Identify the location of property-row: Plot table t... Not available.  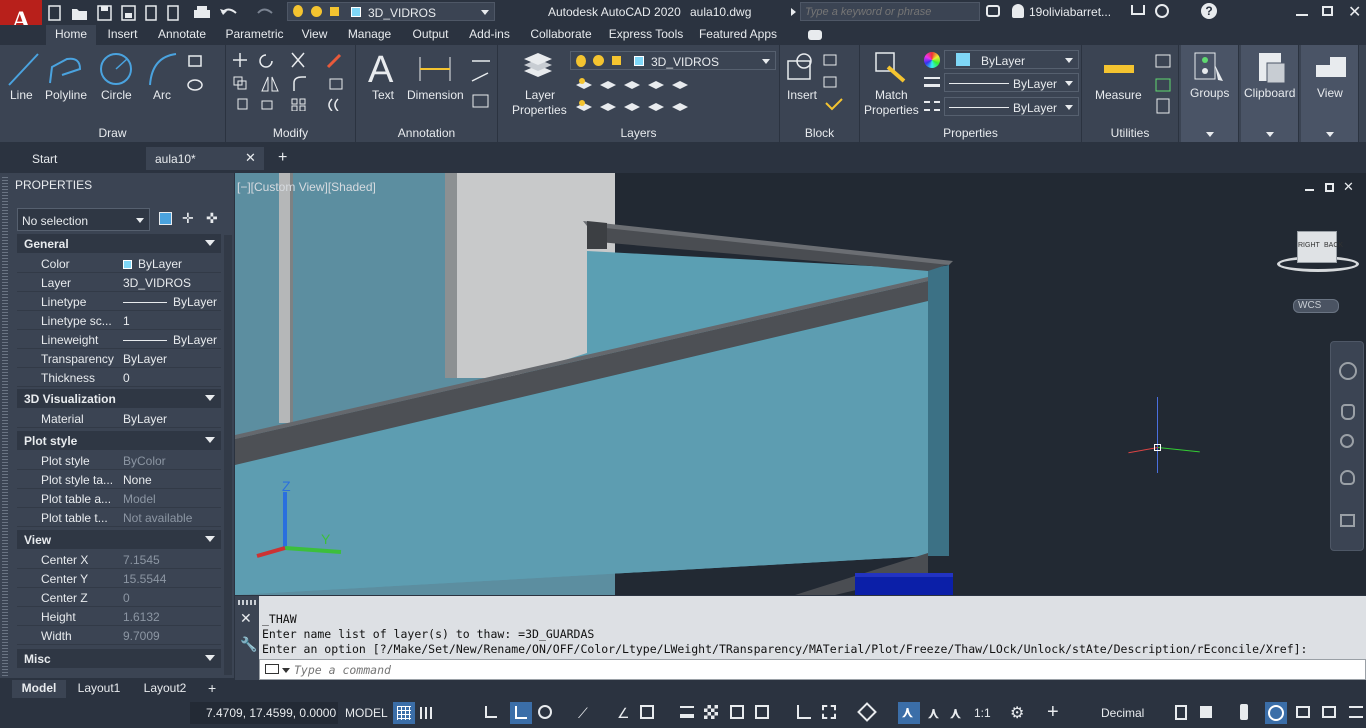
(119, 517).